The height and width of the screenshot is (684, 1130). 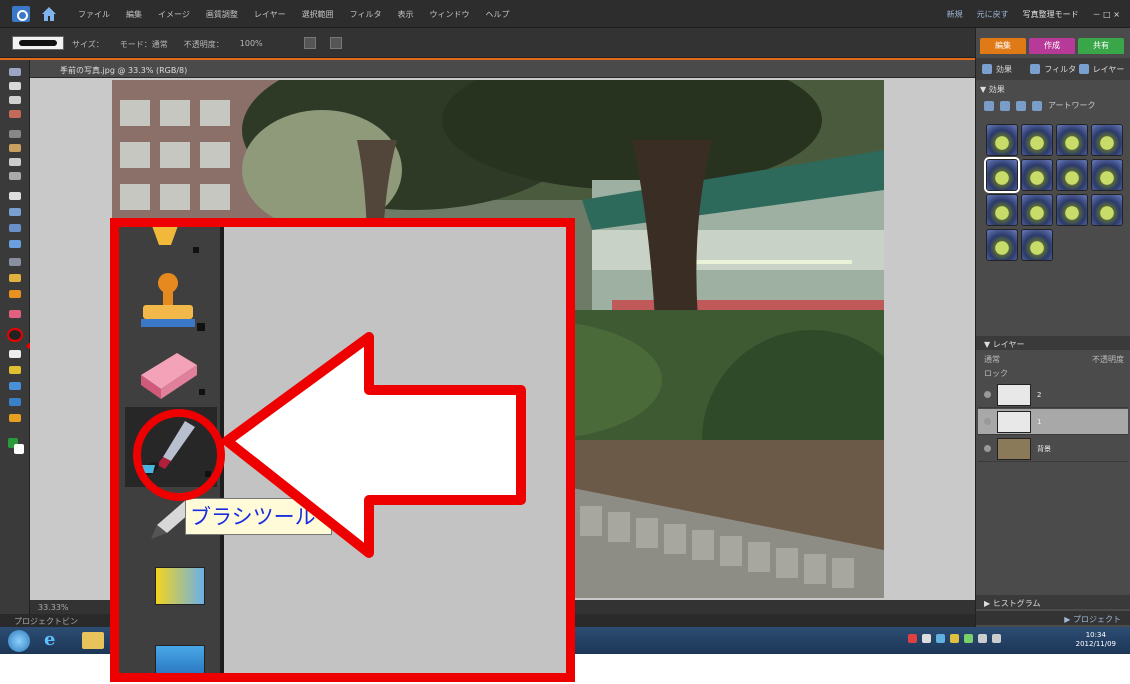 What do you see at coordinates (405, 14) in the screenshot?
I see `menu-view: 表示` at bounding box center [405, 14].